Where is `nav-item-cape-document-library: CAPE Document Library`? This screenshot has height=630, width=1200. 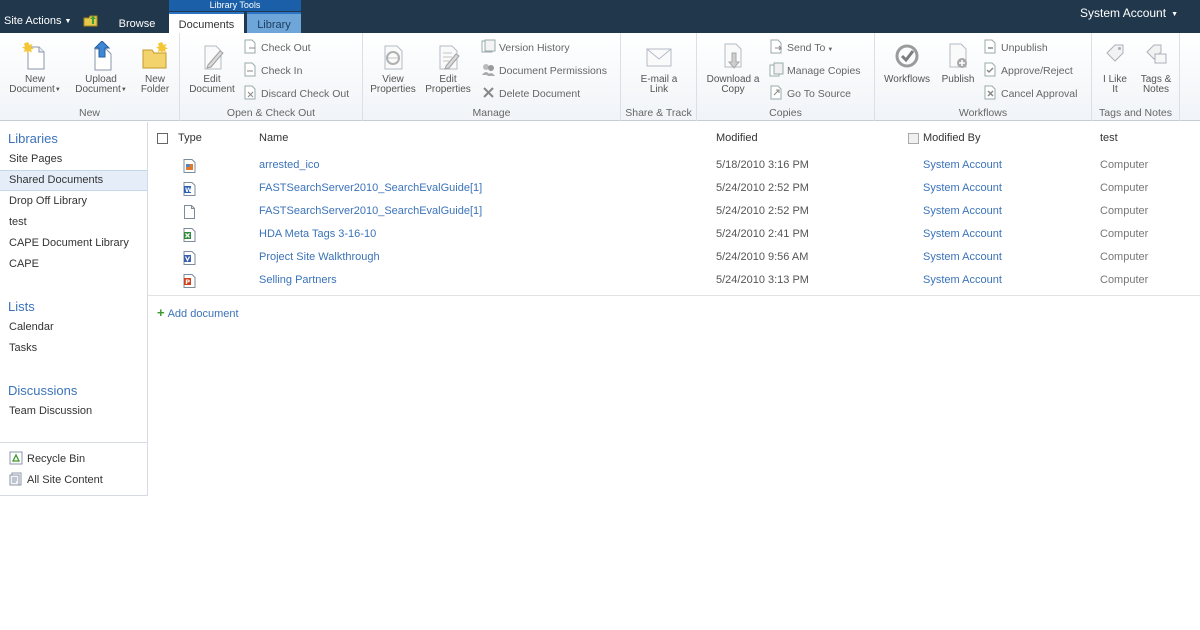
nav-item-cape-document-library: CAPE Document Library is located at coordinates (73, 243).